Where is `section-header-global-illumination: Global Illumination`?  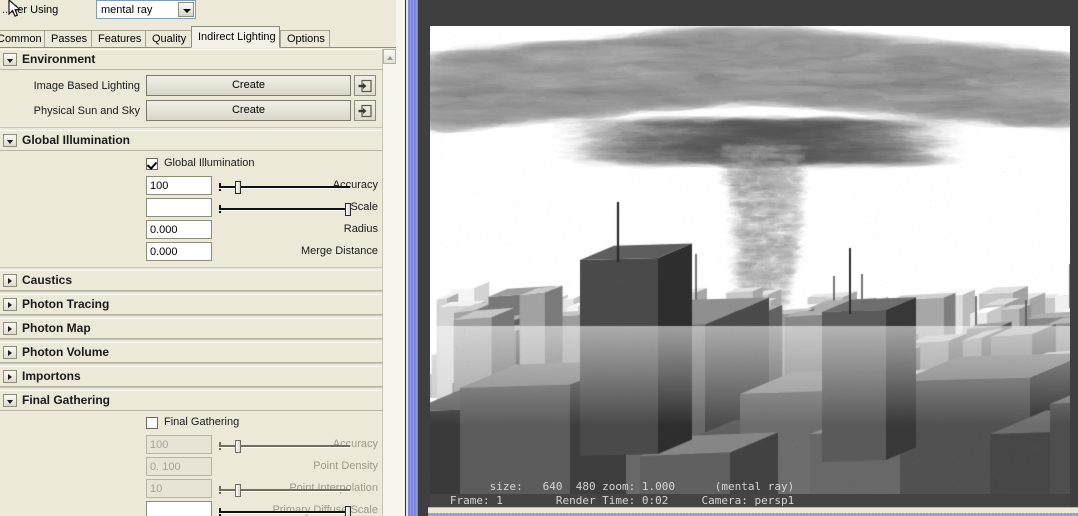
section-header-global-illumination: Global Illumination is located at coordinates (191, 140).